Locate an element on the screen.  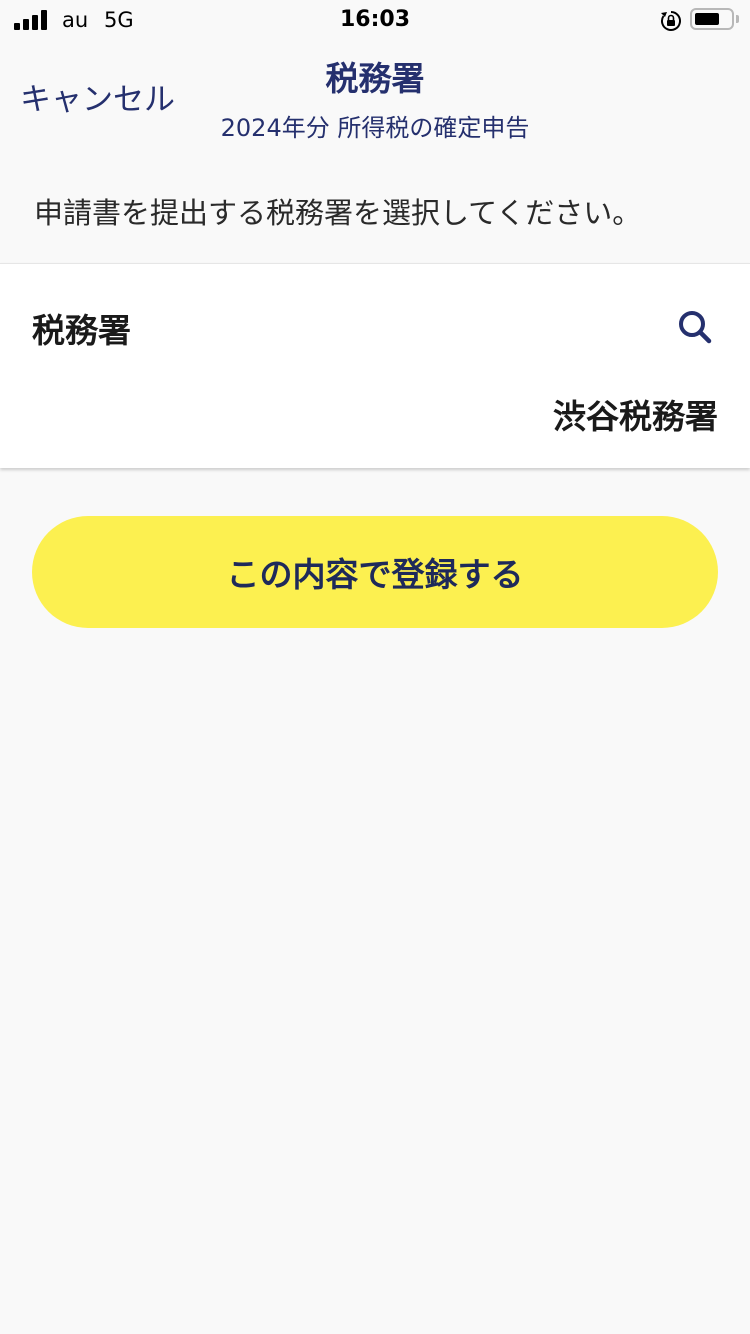
search-icon is located at coordinates (695, 327).